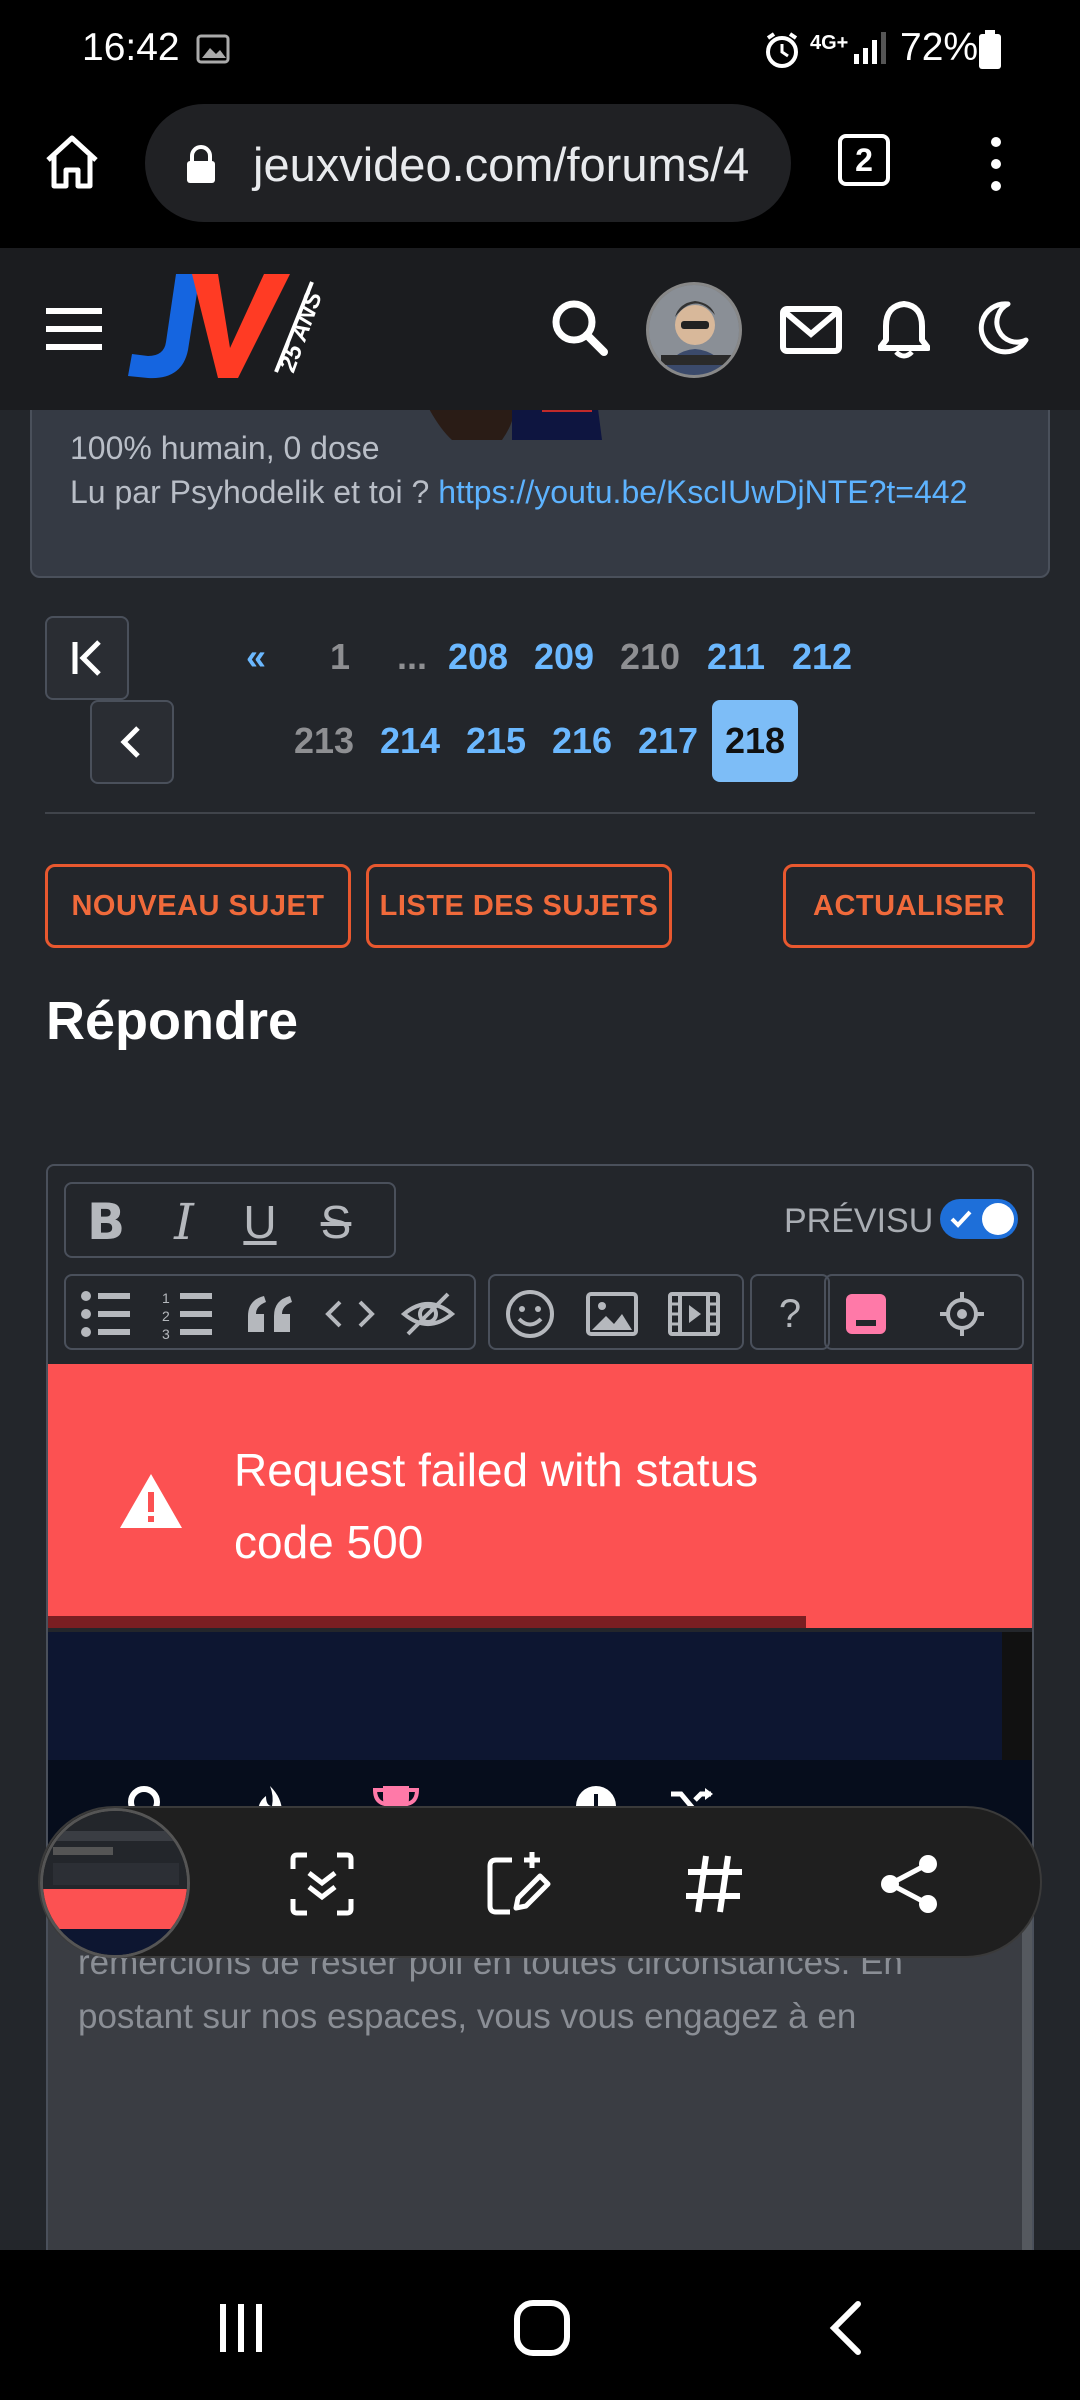 The height and width of the screenshot is (2400, 1080). What do you see at coordinates (242, 2328) in the screenshot?
I see `recent-apps-icon` at bounding box center [242, 2328].